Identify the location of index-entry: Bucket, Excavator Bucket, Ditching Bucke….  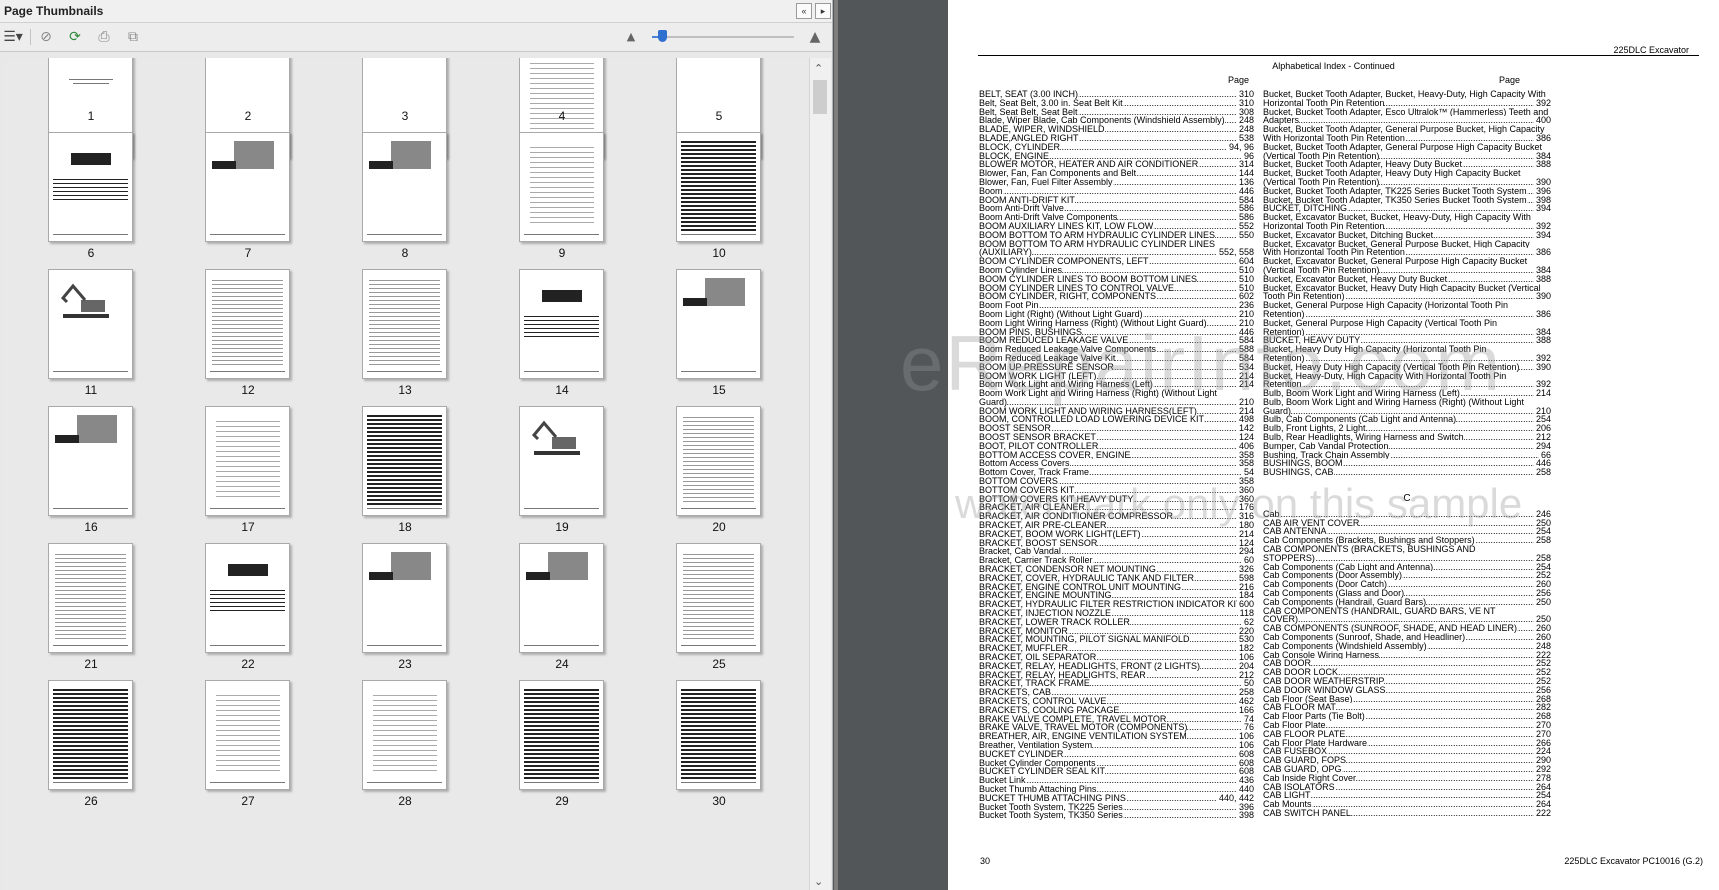
(1407, 235).